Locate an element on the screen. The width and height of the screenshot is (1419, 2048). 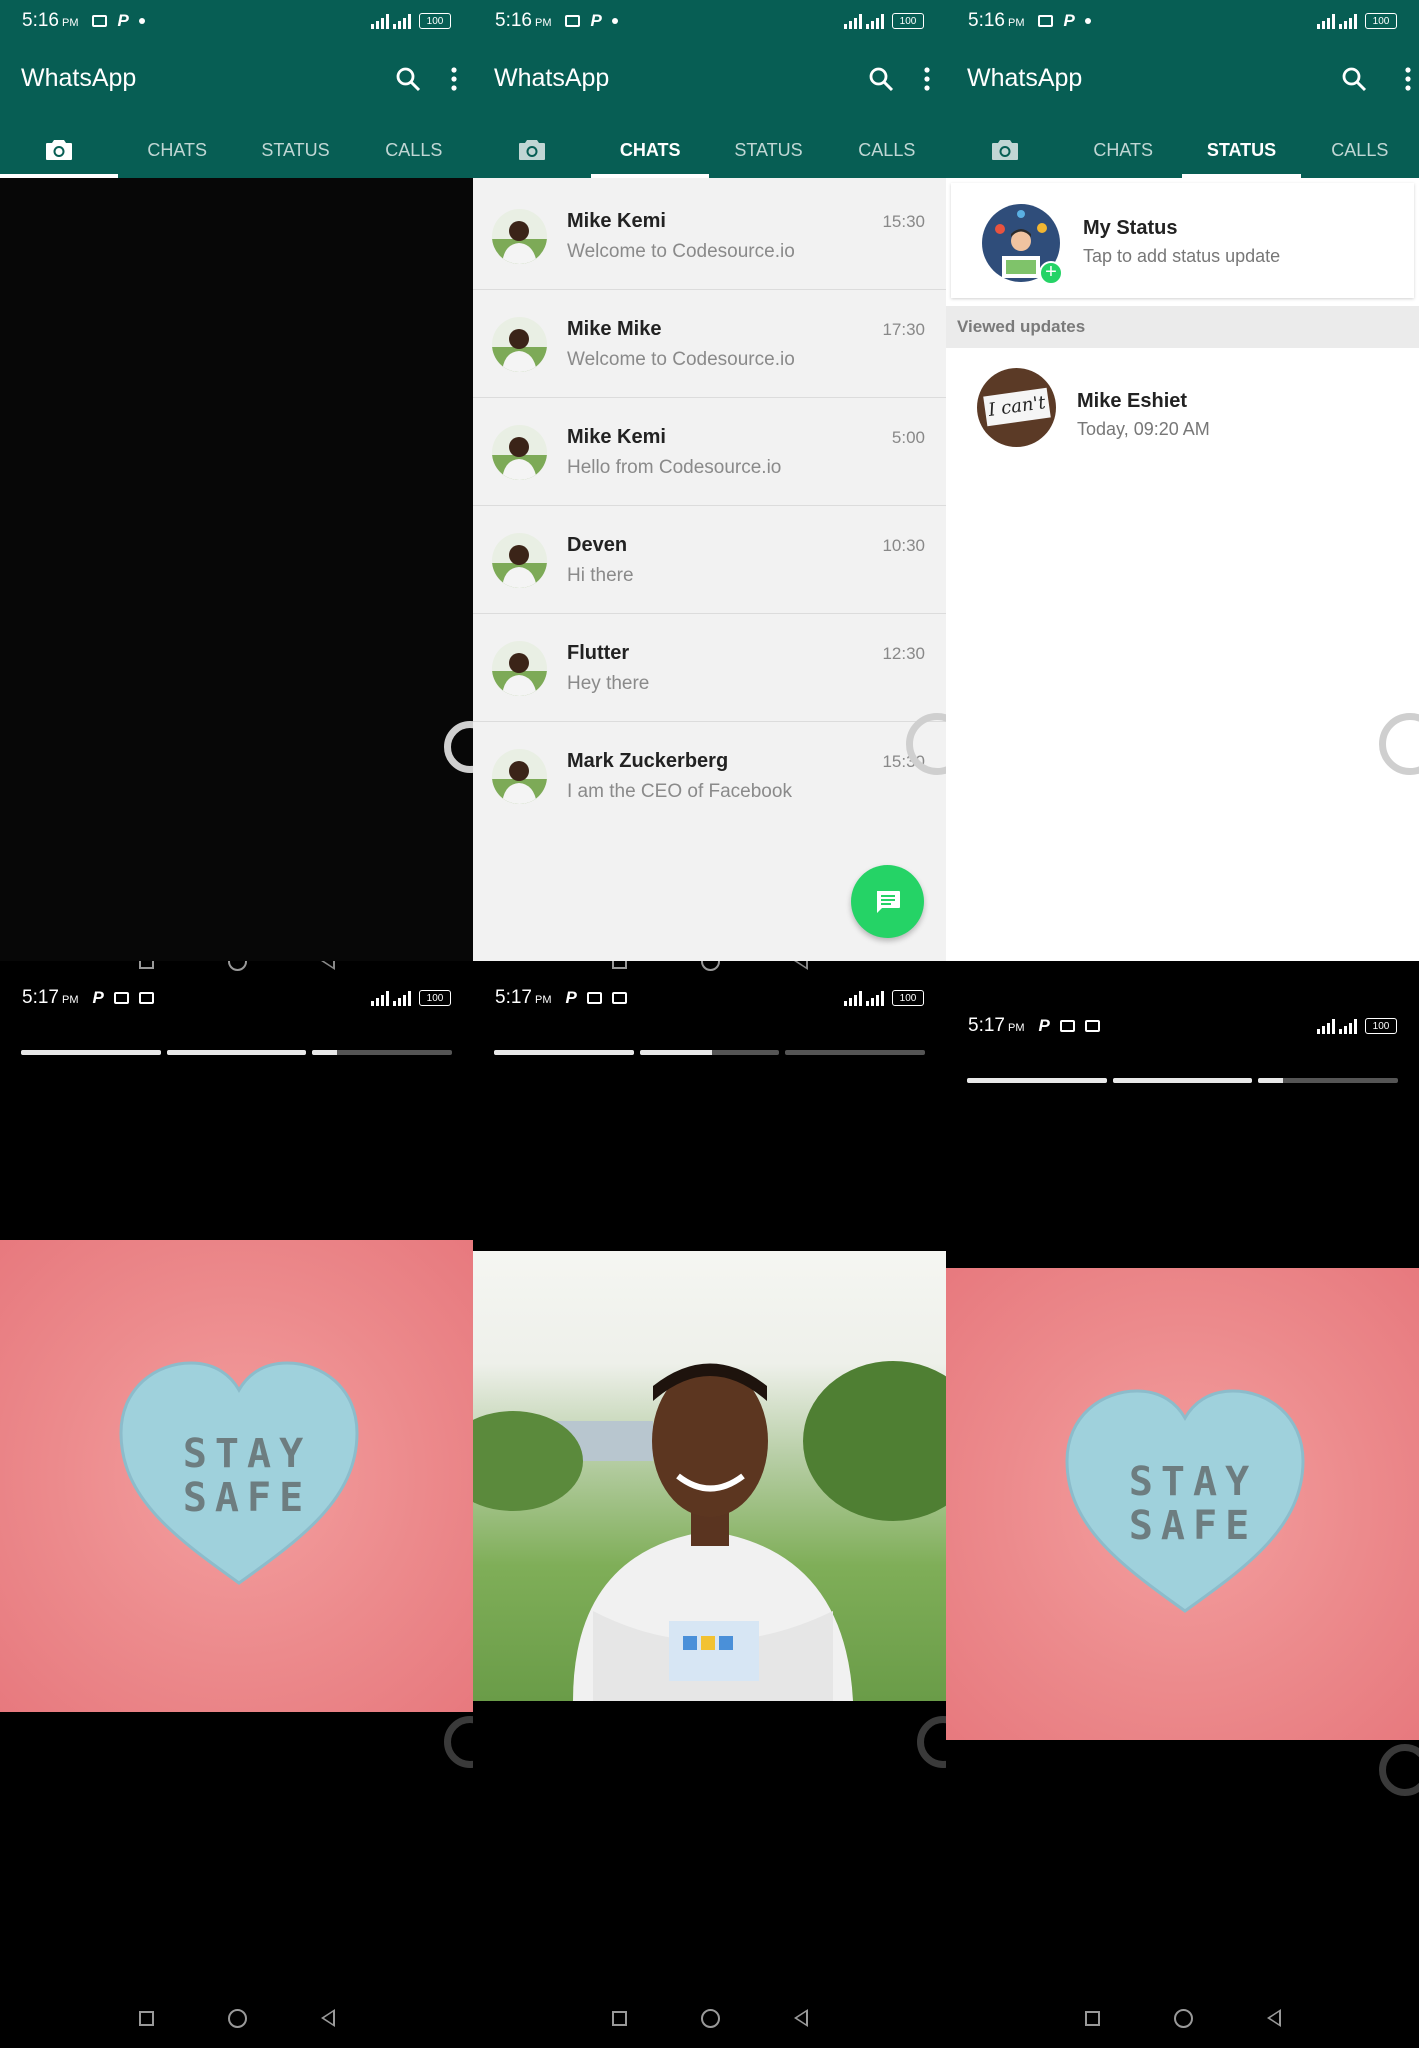
new-chat-button is located at coordinates (887, 901).